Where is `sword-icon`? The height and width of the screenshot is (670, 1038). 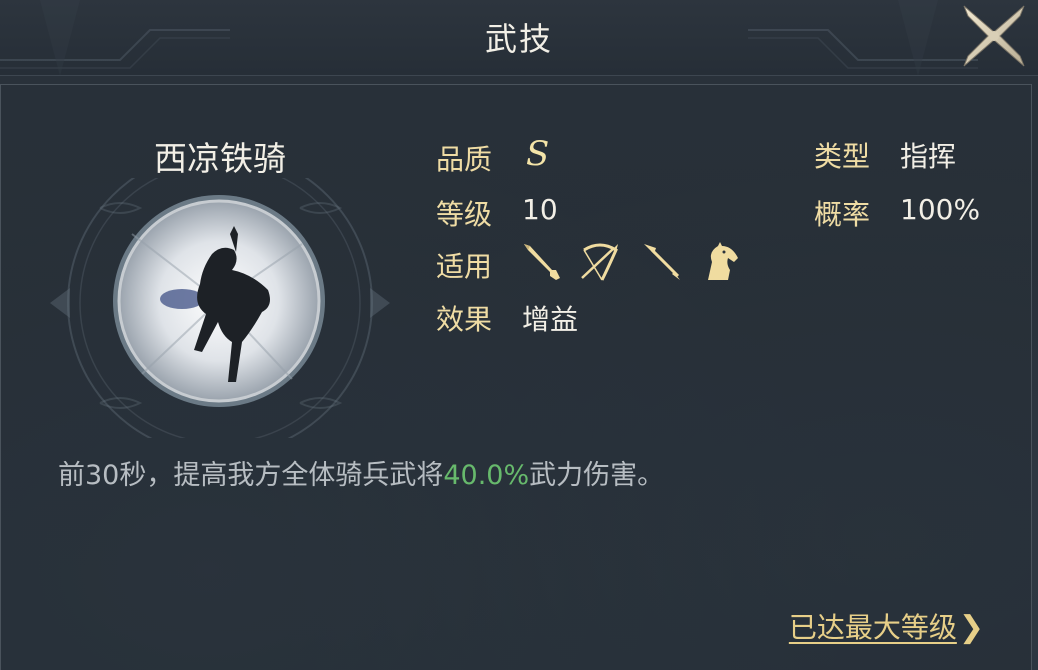
sword-icon is located at coordinates (542, 262).